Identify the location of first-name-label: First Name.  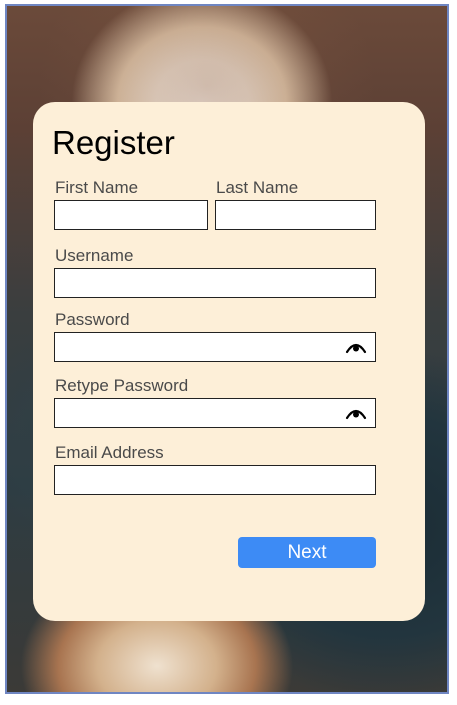
(97, 187).